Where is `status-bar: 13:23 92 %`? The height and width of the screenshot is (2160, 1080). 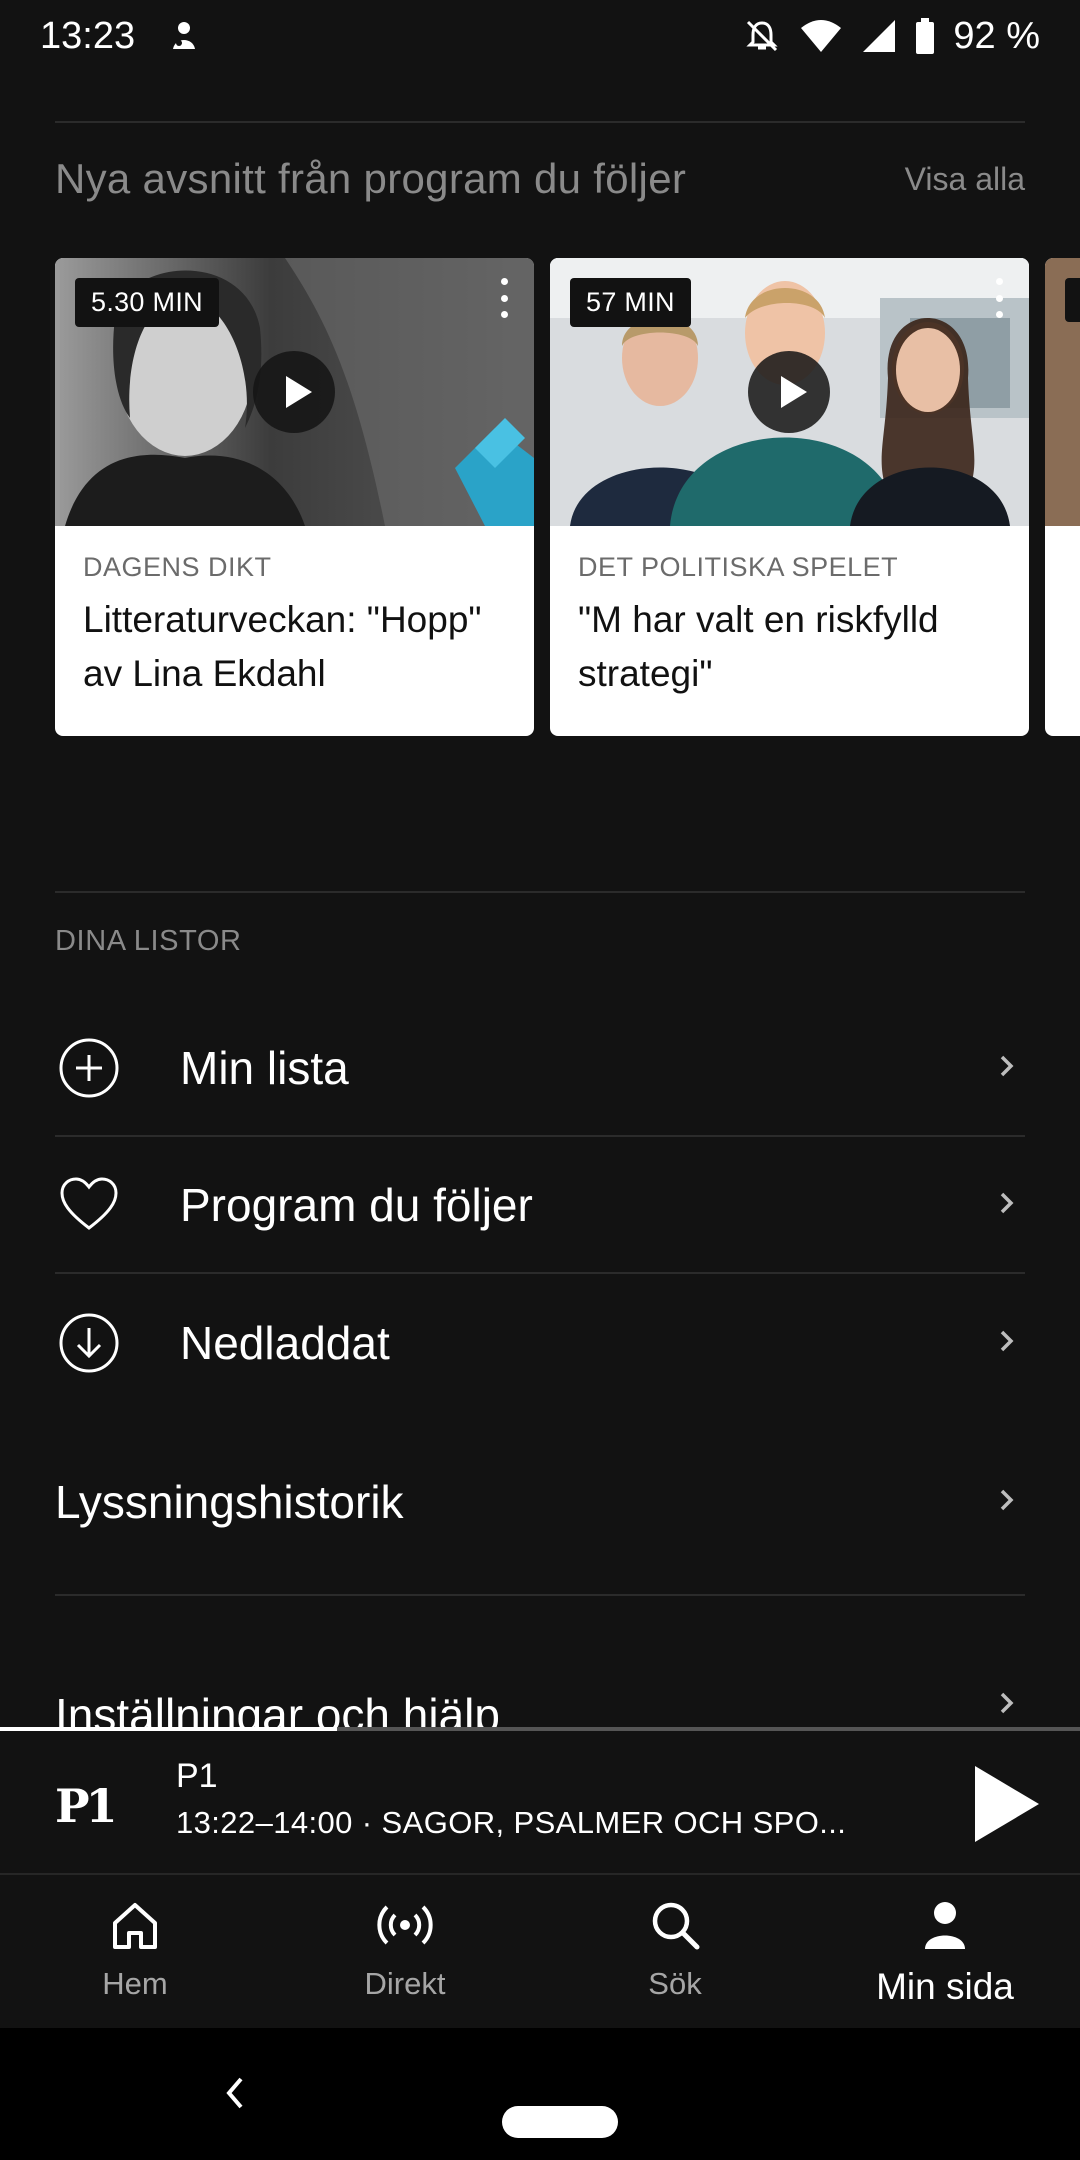
status-bar: 13:23 92 % is located at coordinates (540, 36).